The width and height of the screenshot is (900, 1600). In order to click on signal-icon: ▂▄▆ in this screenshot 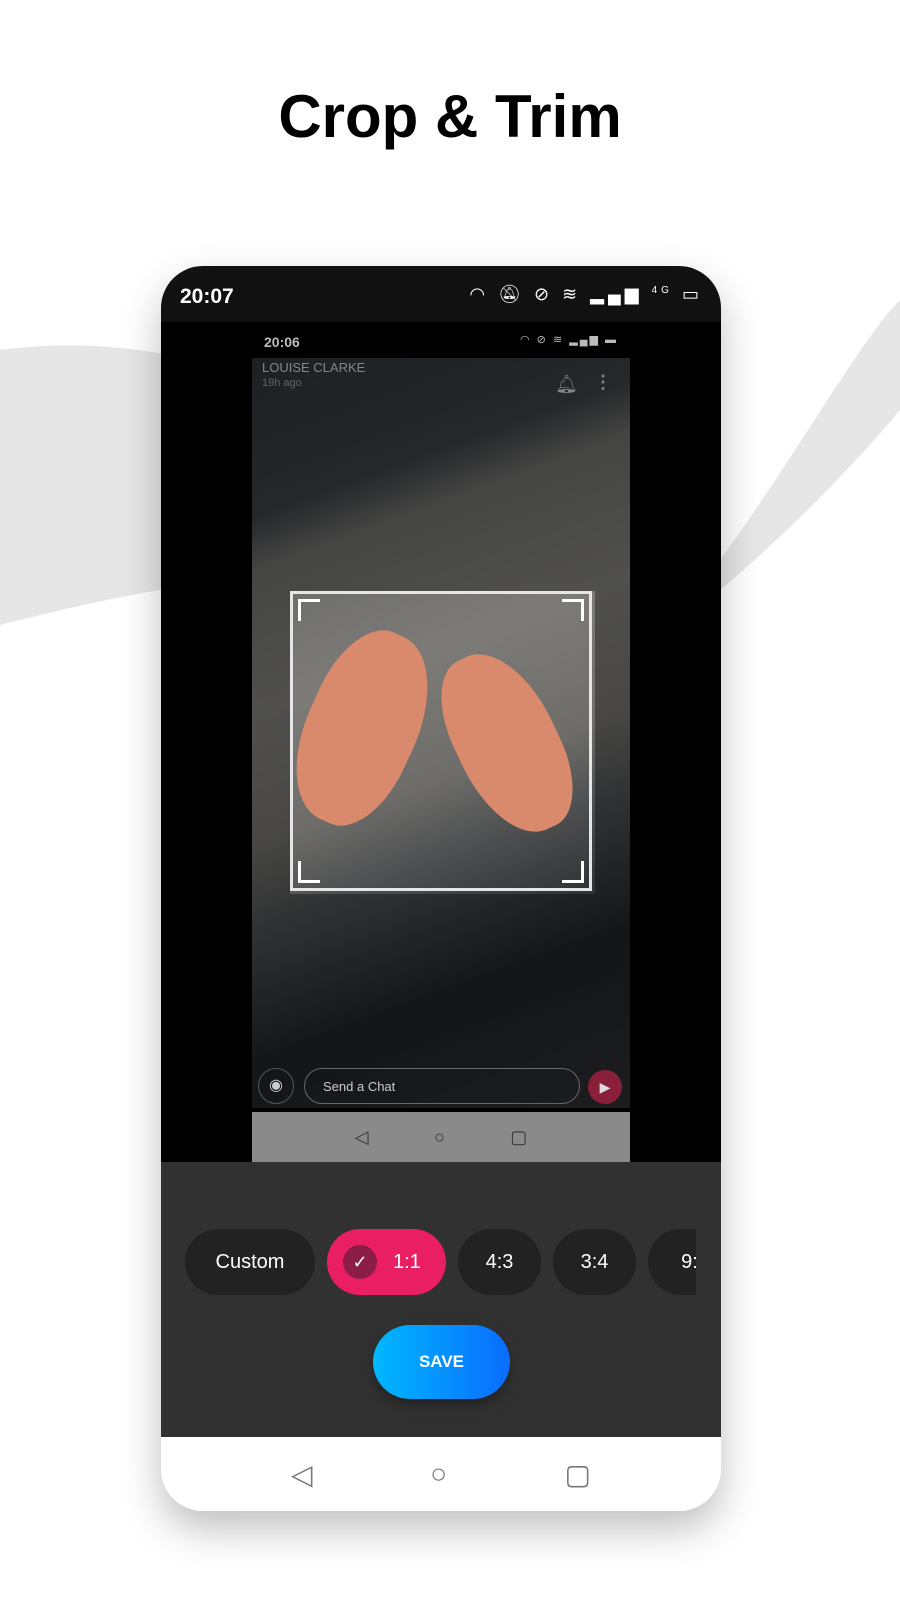, I will do `click(616, 294)`.